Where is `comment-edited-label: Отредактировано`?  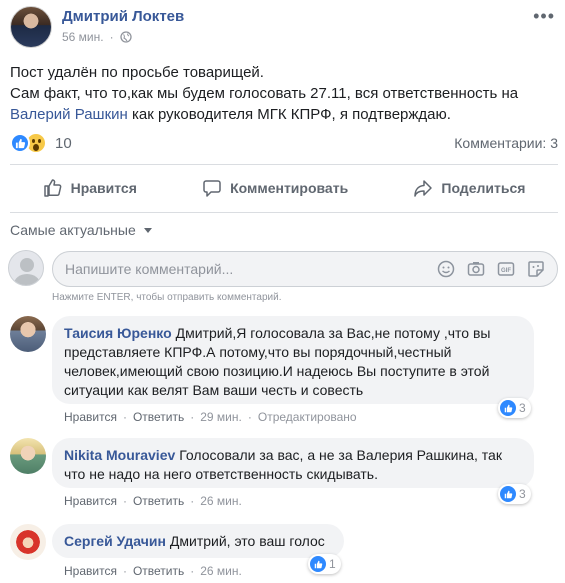
comment-edited-label: Отредактировано is located at coordinates (307, 417).